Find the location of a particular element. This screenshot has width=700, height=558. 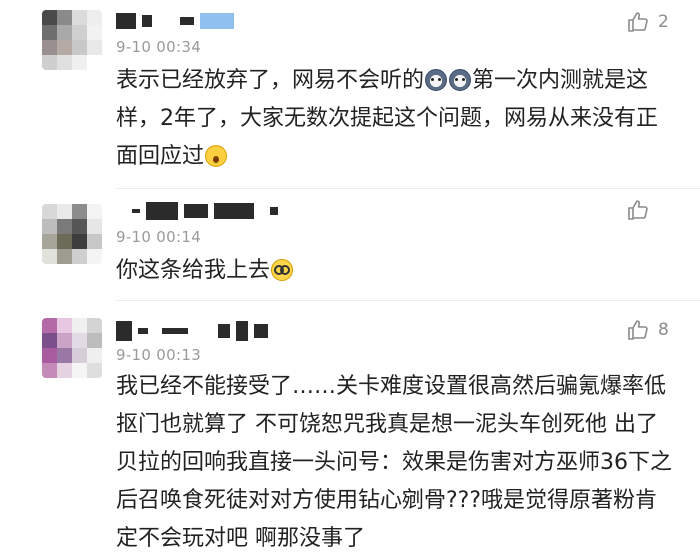

like-button: 8 is located at coordinates (647, 330).